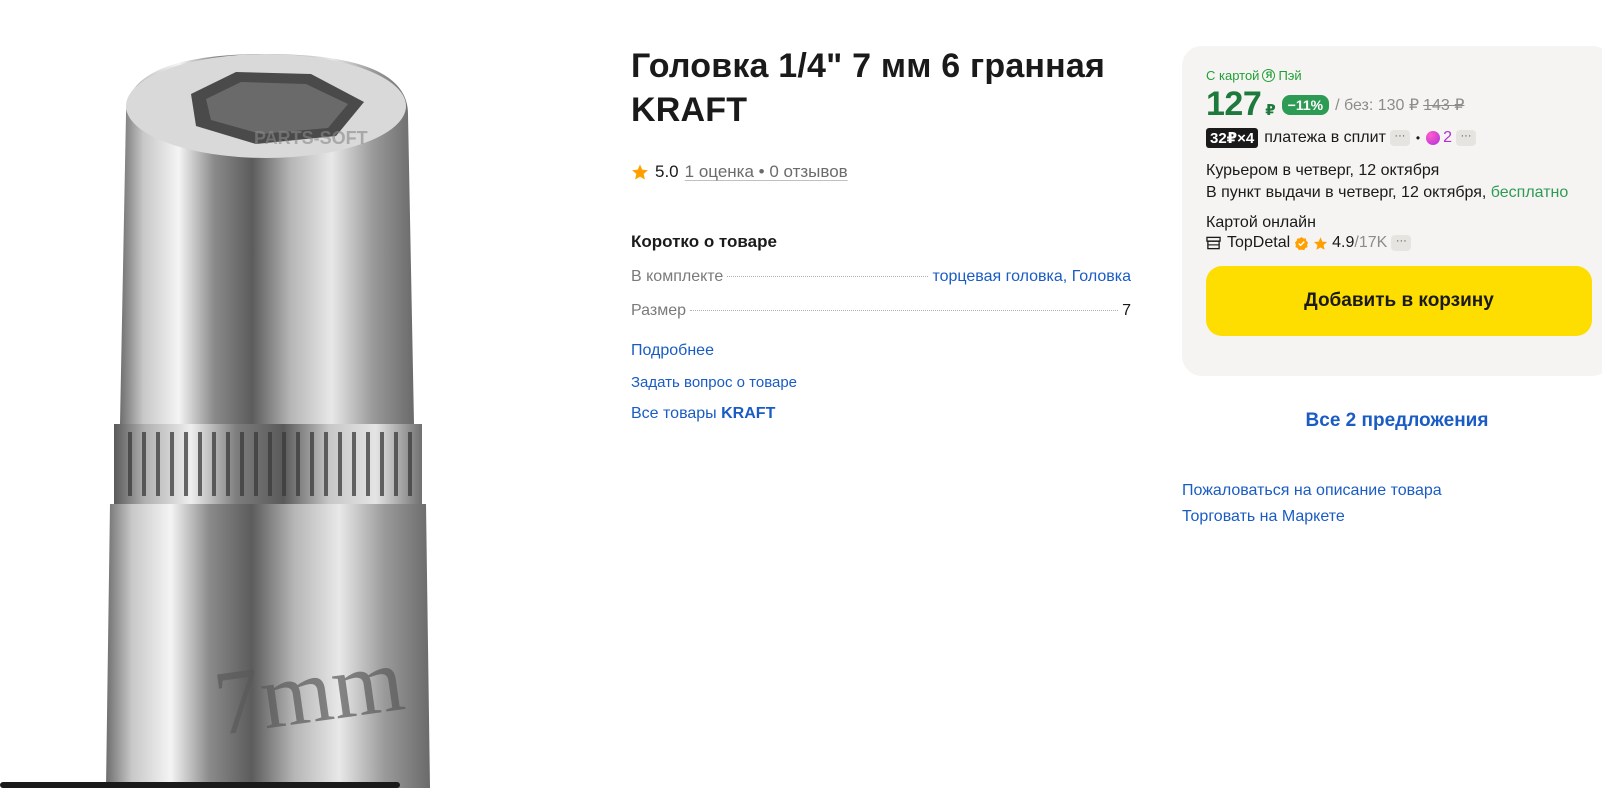 This screenshot has width=1602, height=788. Describe the element at coordinates (1312, 491) in the screenshot. I see `report-description-link: Пожаловаться на описание товара` at that location.